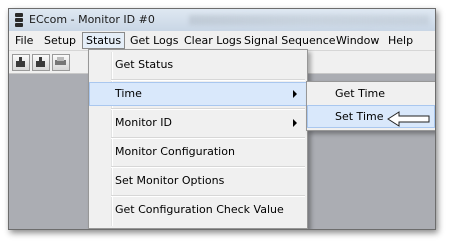  Describe the element at coordinates (41, 62) in the screenshot. I see `save-icon` at that location.